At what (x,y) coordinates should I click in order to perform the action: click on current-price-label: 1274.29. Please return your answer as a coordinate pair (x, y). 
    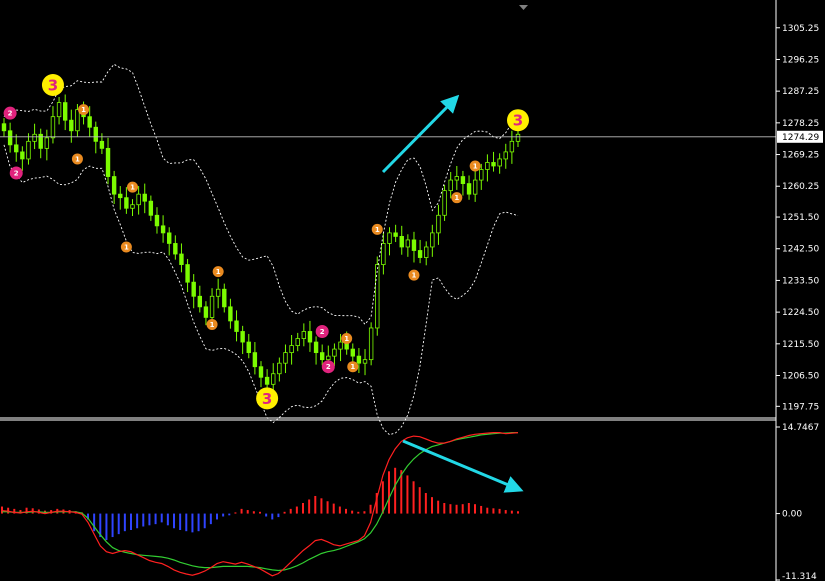
    Looking at the image, I should click on (800, 138).